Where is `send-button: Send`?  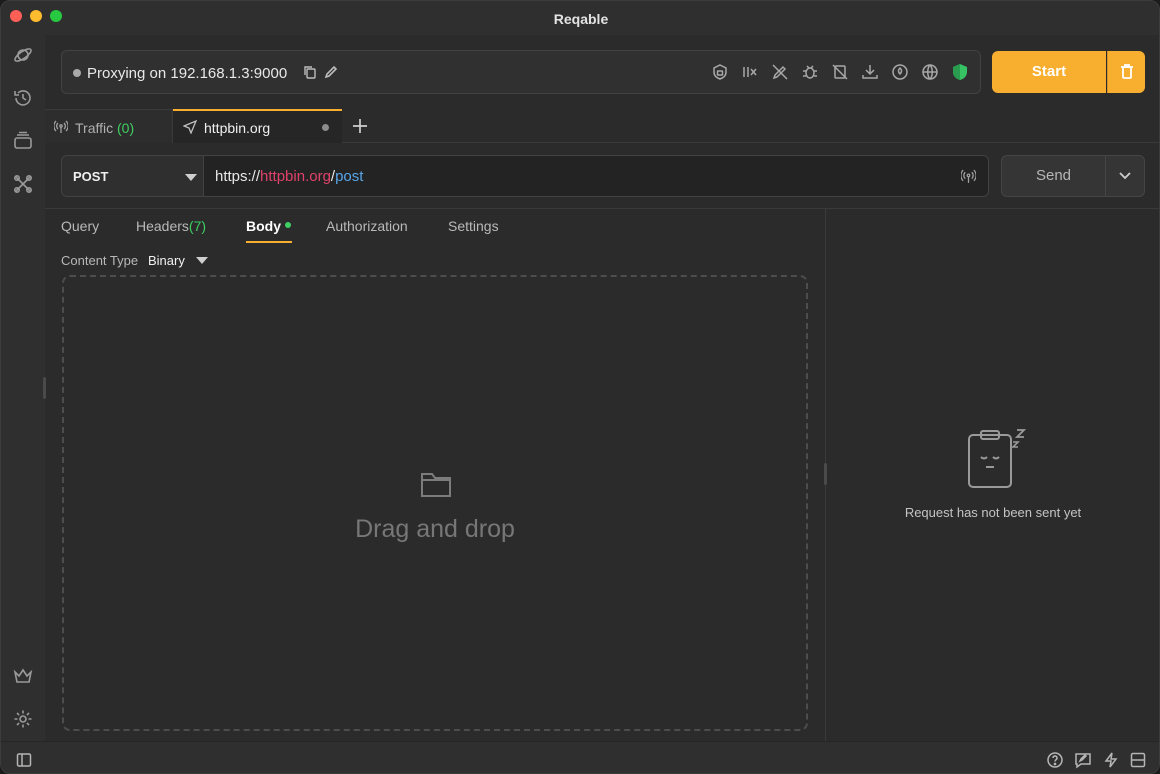 send-button: Send is located at coordinates (1053, 176).